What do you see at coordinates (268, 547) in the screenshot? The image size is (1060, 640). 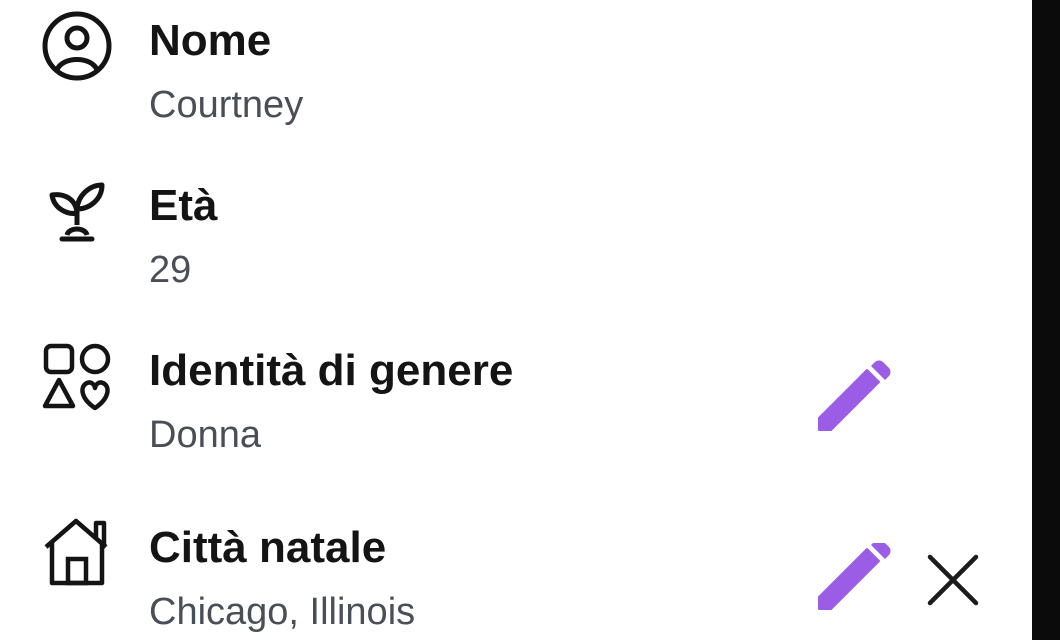 I see `field-label: Città natale` at bounding box center [268, 547].